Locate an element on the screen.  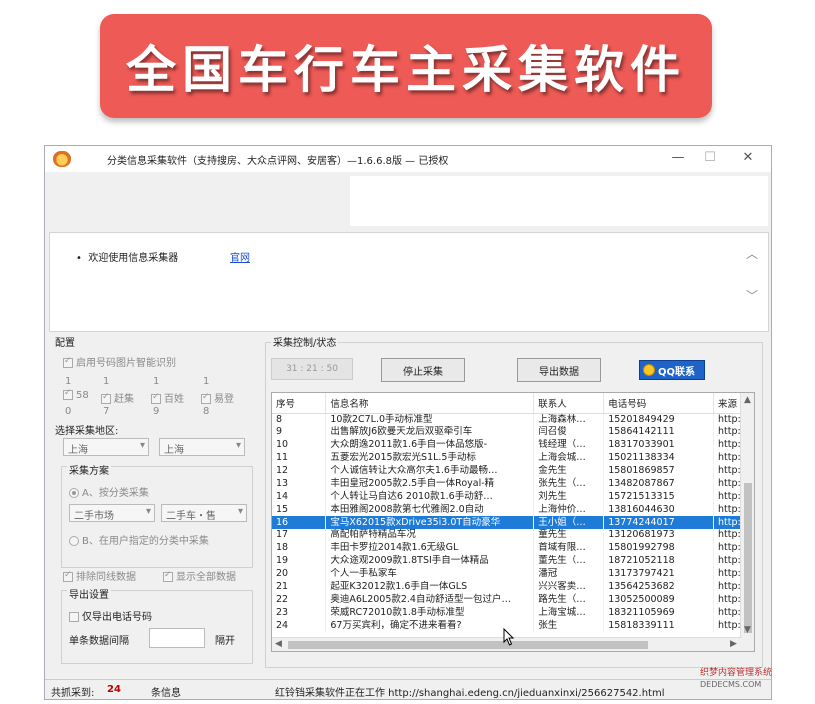
table-cell: 童先生 is located at coordinates (569, 535).